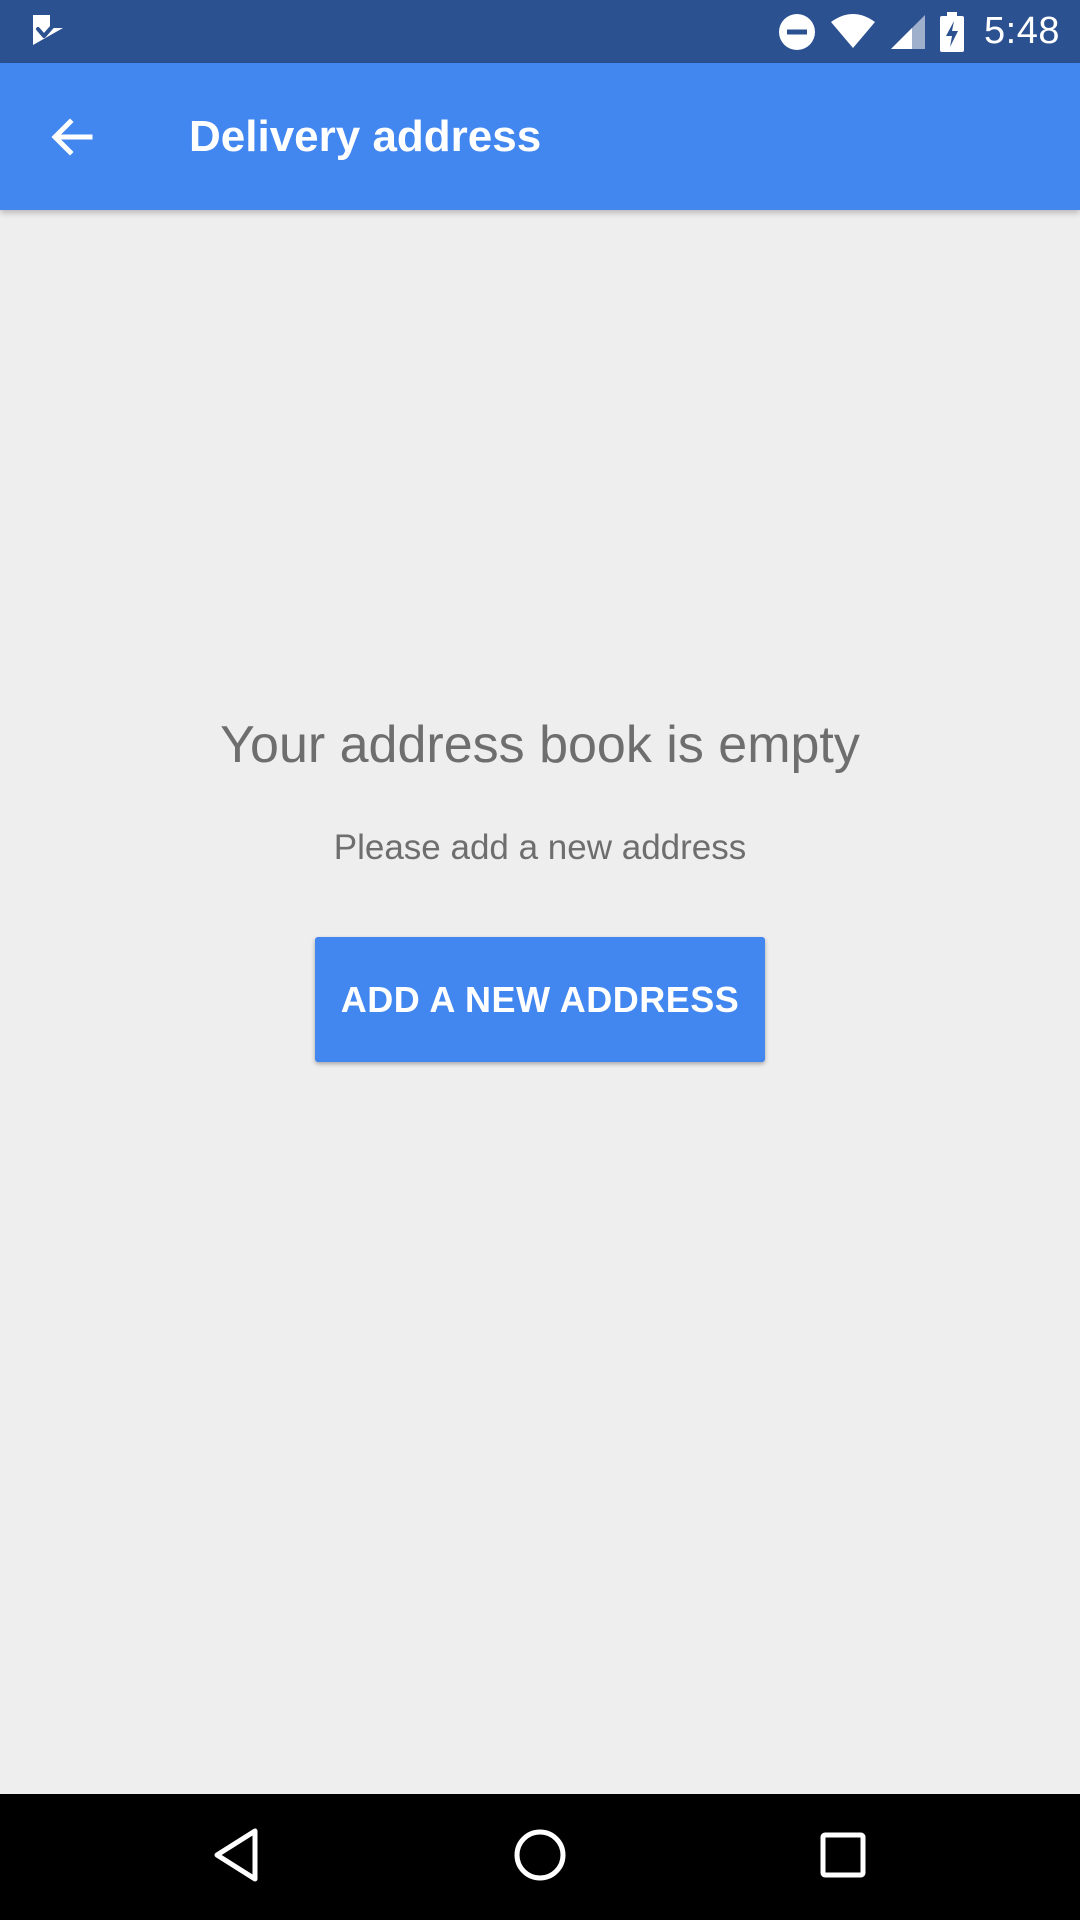  I want to click on back-triangle-icon, so click(236, 1857).